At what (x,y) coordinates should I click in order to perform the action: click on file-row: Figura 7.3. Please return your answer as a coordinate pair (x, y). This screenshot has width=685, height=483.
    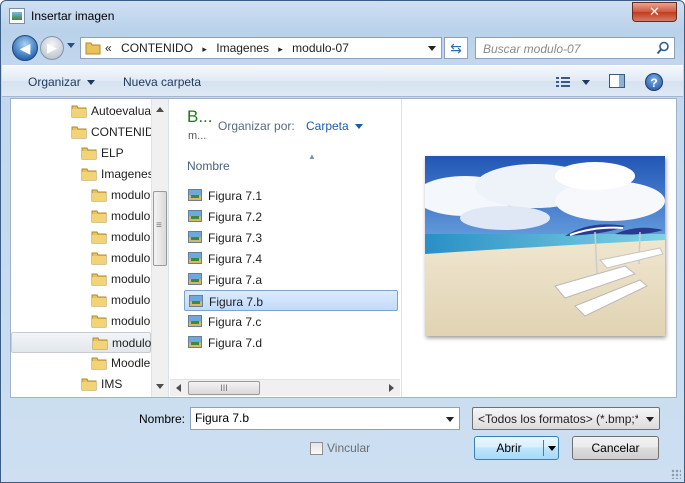
    Looking at the image, I should click on (291, 237).